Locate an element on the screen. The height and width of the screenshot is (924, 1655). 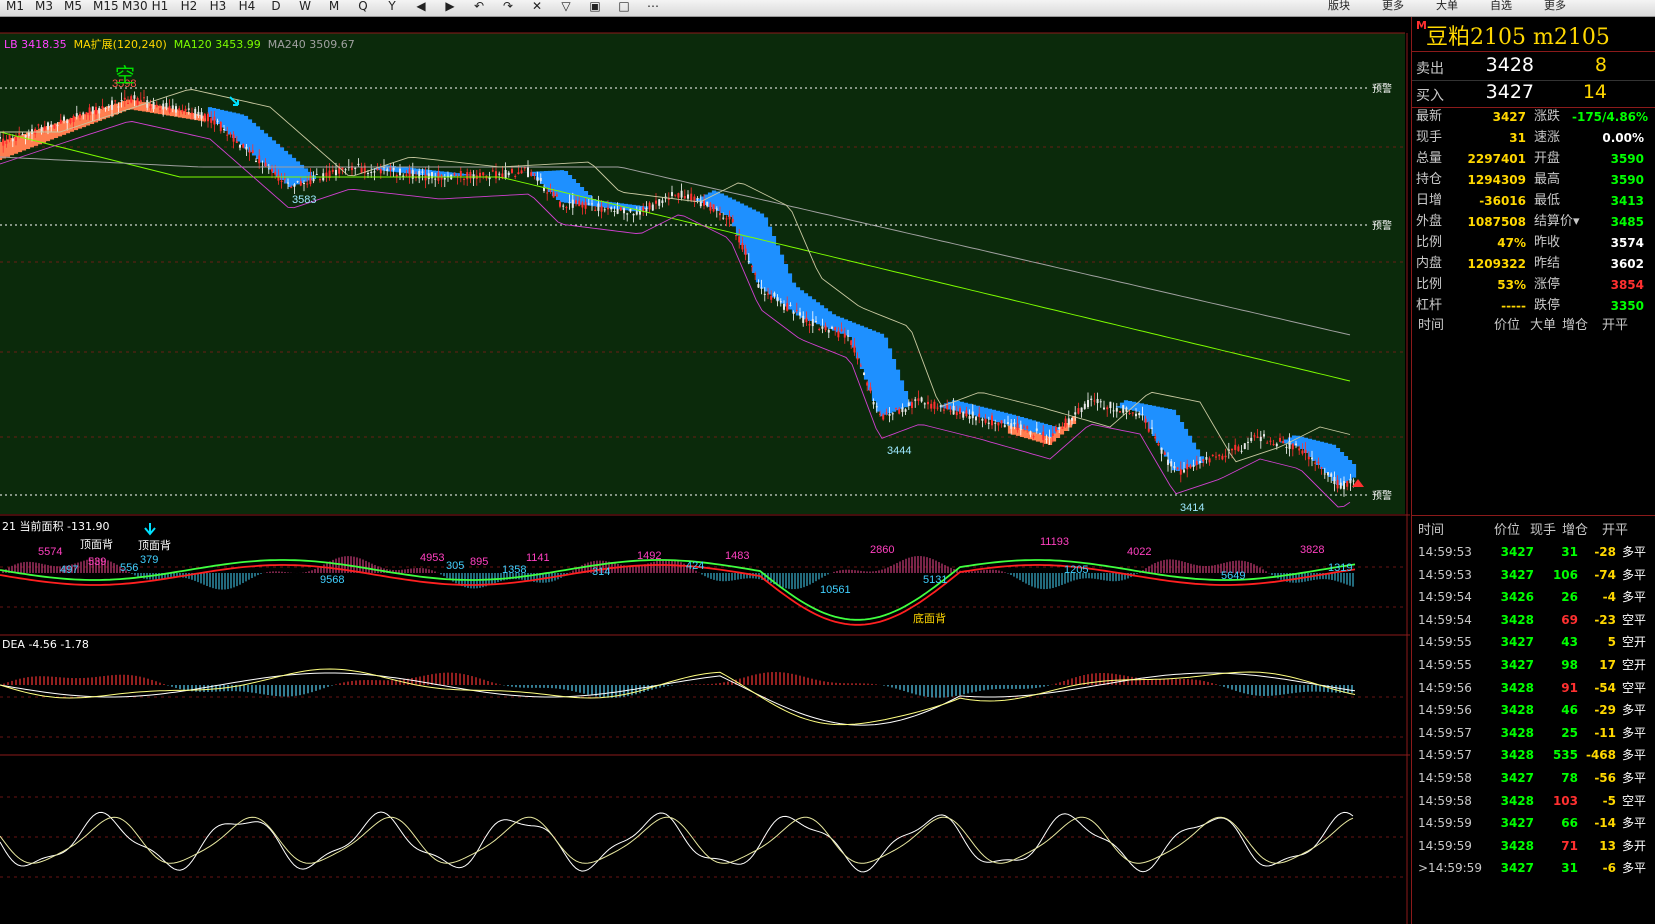
tick-volume: 535 is located at coordinates (1565, 755).